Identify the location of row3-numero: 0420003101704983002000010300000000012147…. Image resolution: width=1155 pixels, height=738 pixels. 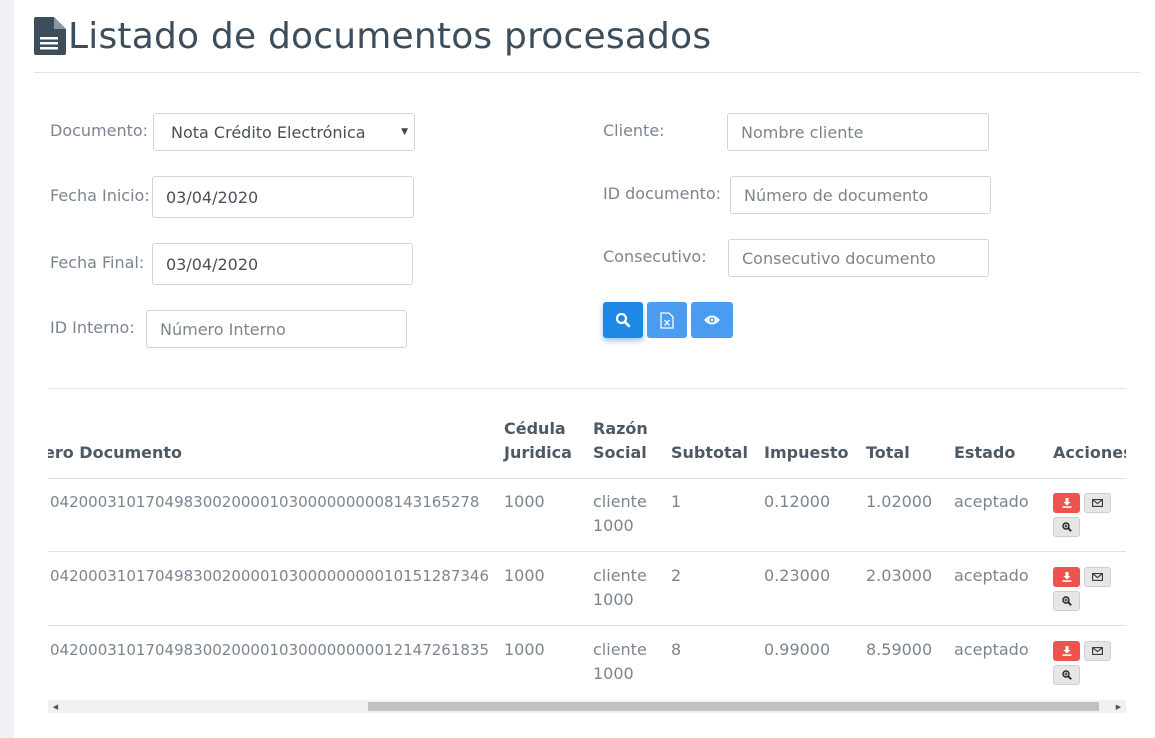
(269, 650).